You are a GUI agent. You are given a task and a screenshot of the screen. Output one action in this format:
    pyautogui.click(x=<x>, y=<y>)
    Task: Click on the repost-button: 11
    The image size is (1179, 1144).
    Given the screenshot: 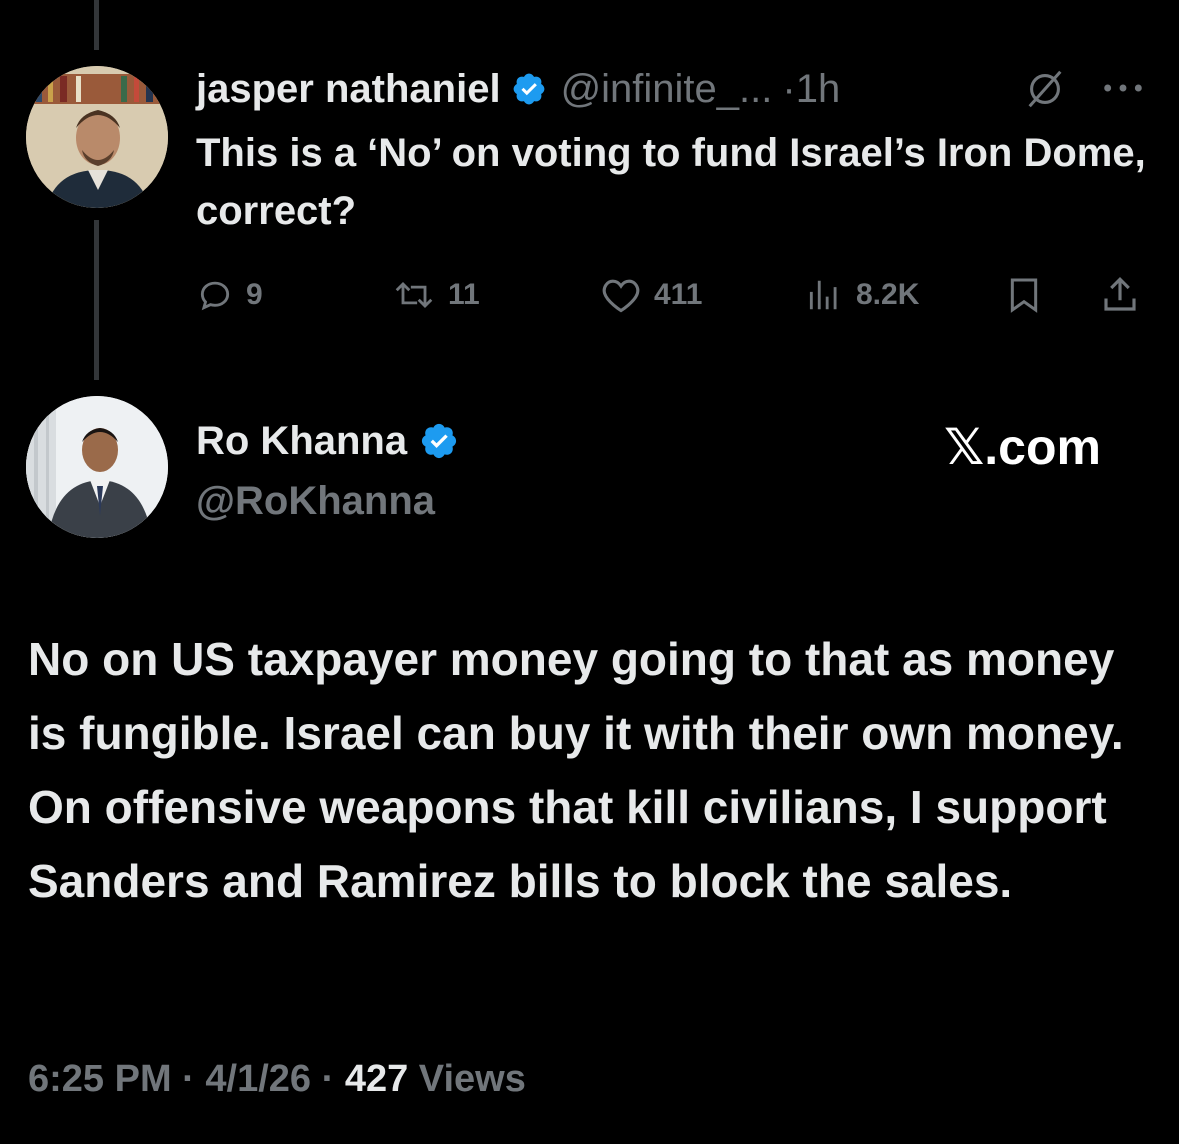 What is the action you would take?
    pyautogui.click(x=436, y=295)
    